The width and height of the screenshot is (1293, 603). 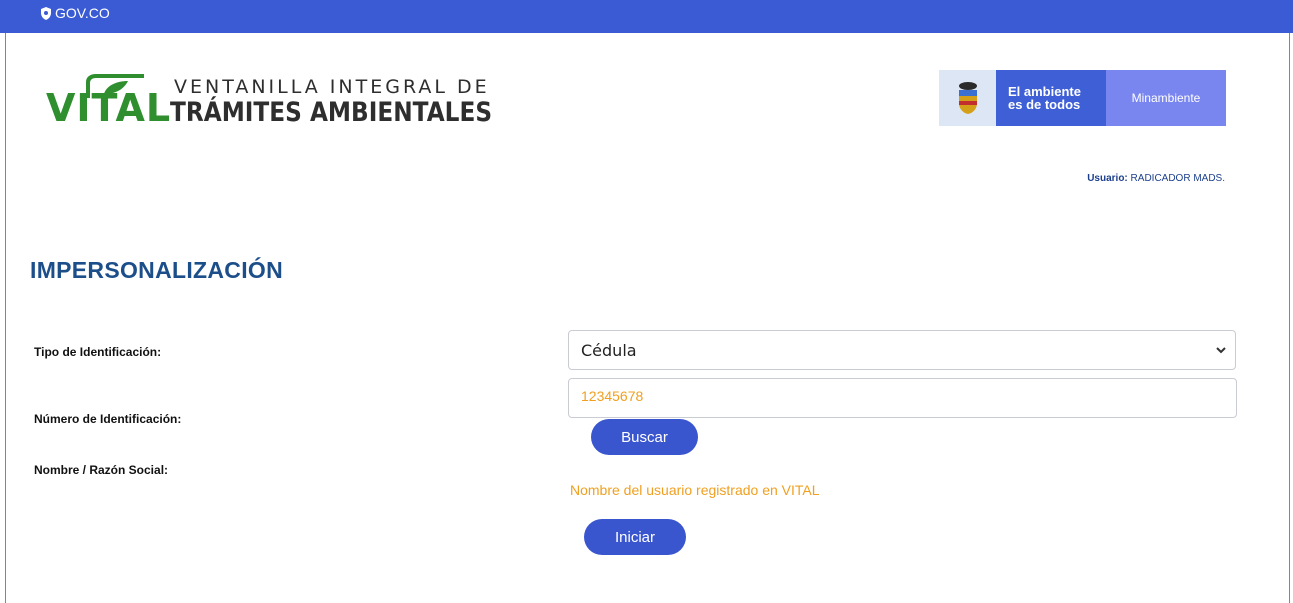 What do you see at coordinates (646, 16) in the screenshot?
I see `gov-topbar: GOV.CO` at bounding box center [646, 16].